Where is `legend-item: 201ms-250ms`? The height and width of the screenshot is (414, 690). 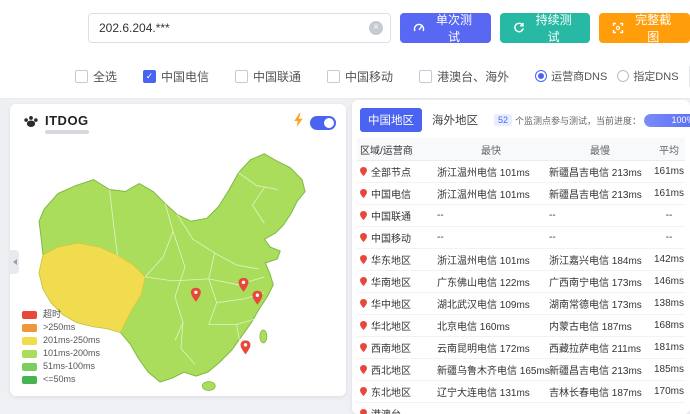 legend-item: 201ms-250ms is located at coordinates (61, 340).